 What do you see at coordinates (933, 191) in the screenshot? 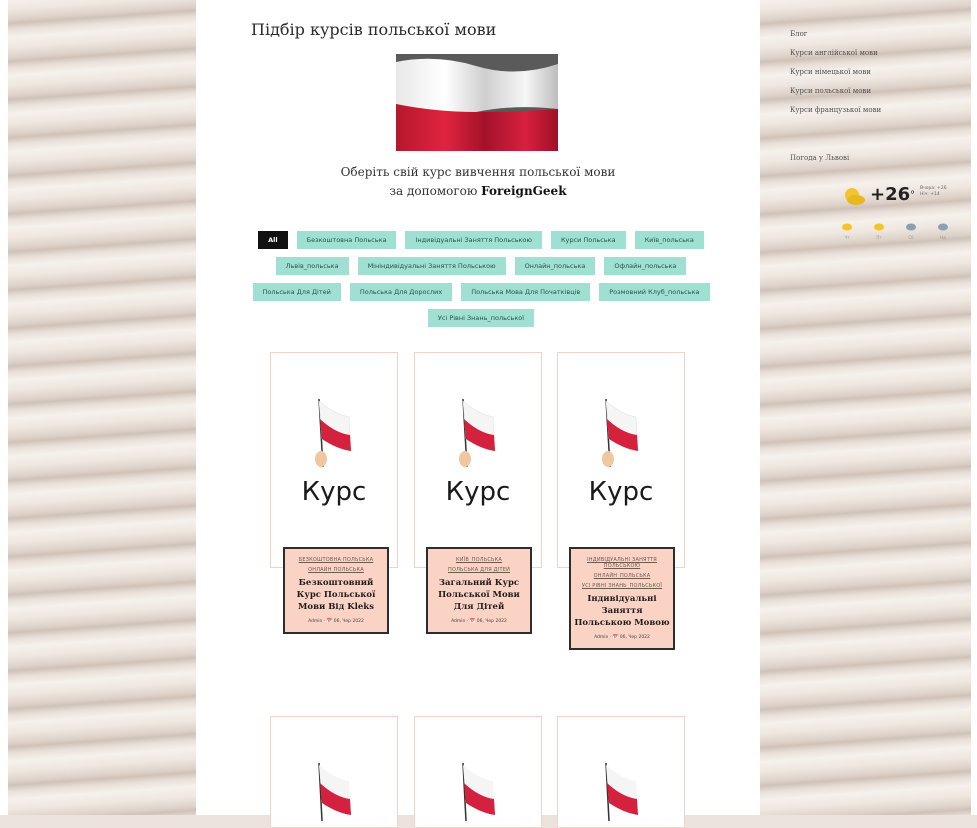
I see `min-max-temp: Вчора: +26 Ніч: +14` at bounding box center [933, 191].